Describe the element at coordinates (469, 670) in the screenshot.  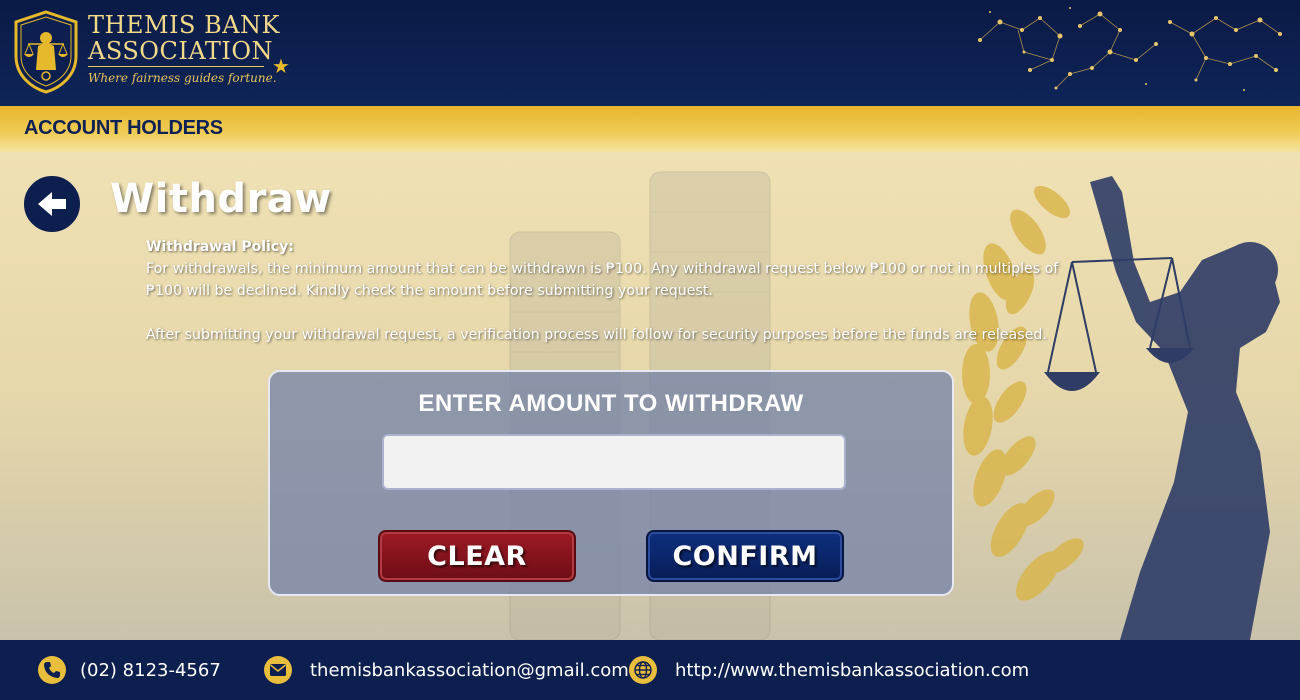
I see `email-text: themisbankassociation@gmail.com` at that location.